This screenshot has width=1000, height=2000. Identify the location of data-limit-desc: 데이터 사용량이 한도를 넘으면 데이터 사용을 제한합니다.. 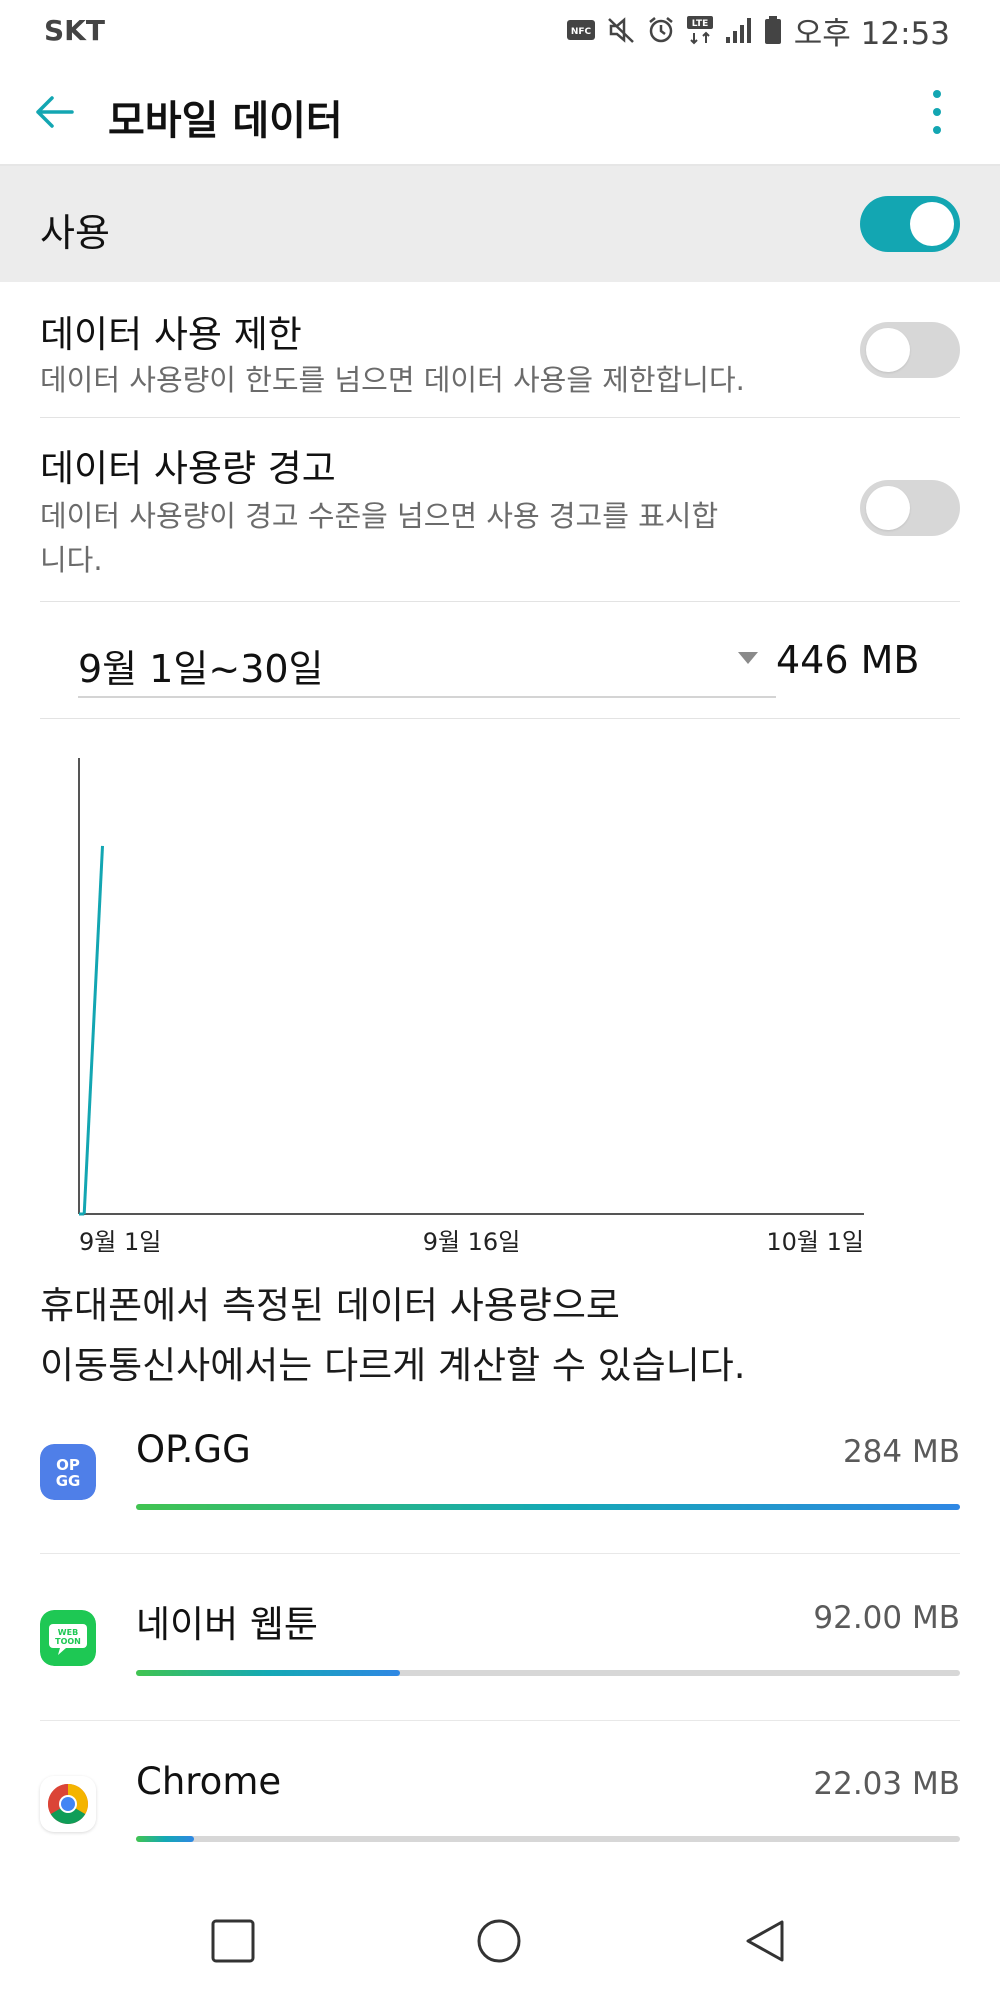
(392, 380).